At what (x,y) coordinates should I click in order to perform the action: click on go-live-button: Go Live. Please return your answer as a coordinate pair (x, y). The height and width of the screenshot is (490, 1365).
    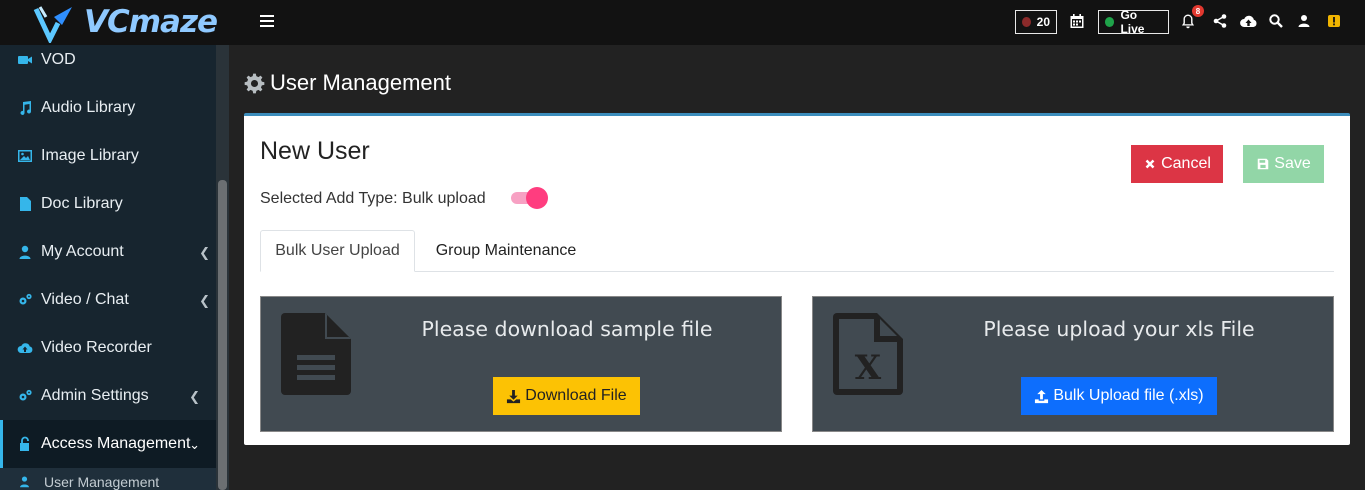
    Looking at the image, I should click on (1133, 22).